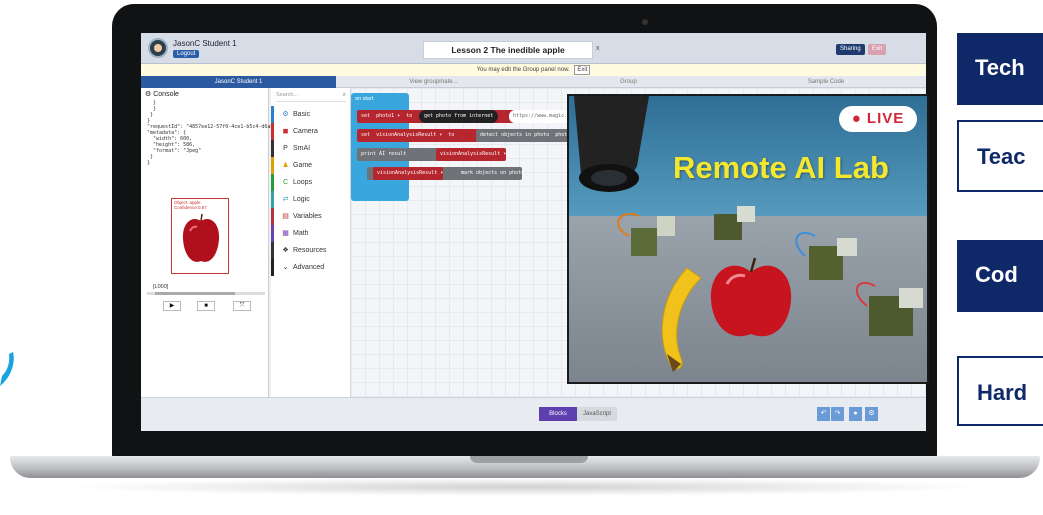 This screenshot has width=1043, height=515. I want to click on advanced-icon: ⌄, so click(285, 267).